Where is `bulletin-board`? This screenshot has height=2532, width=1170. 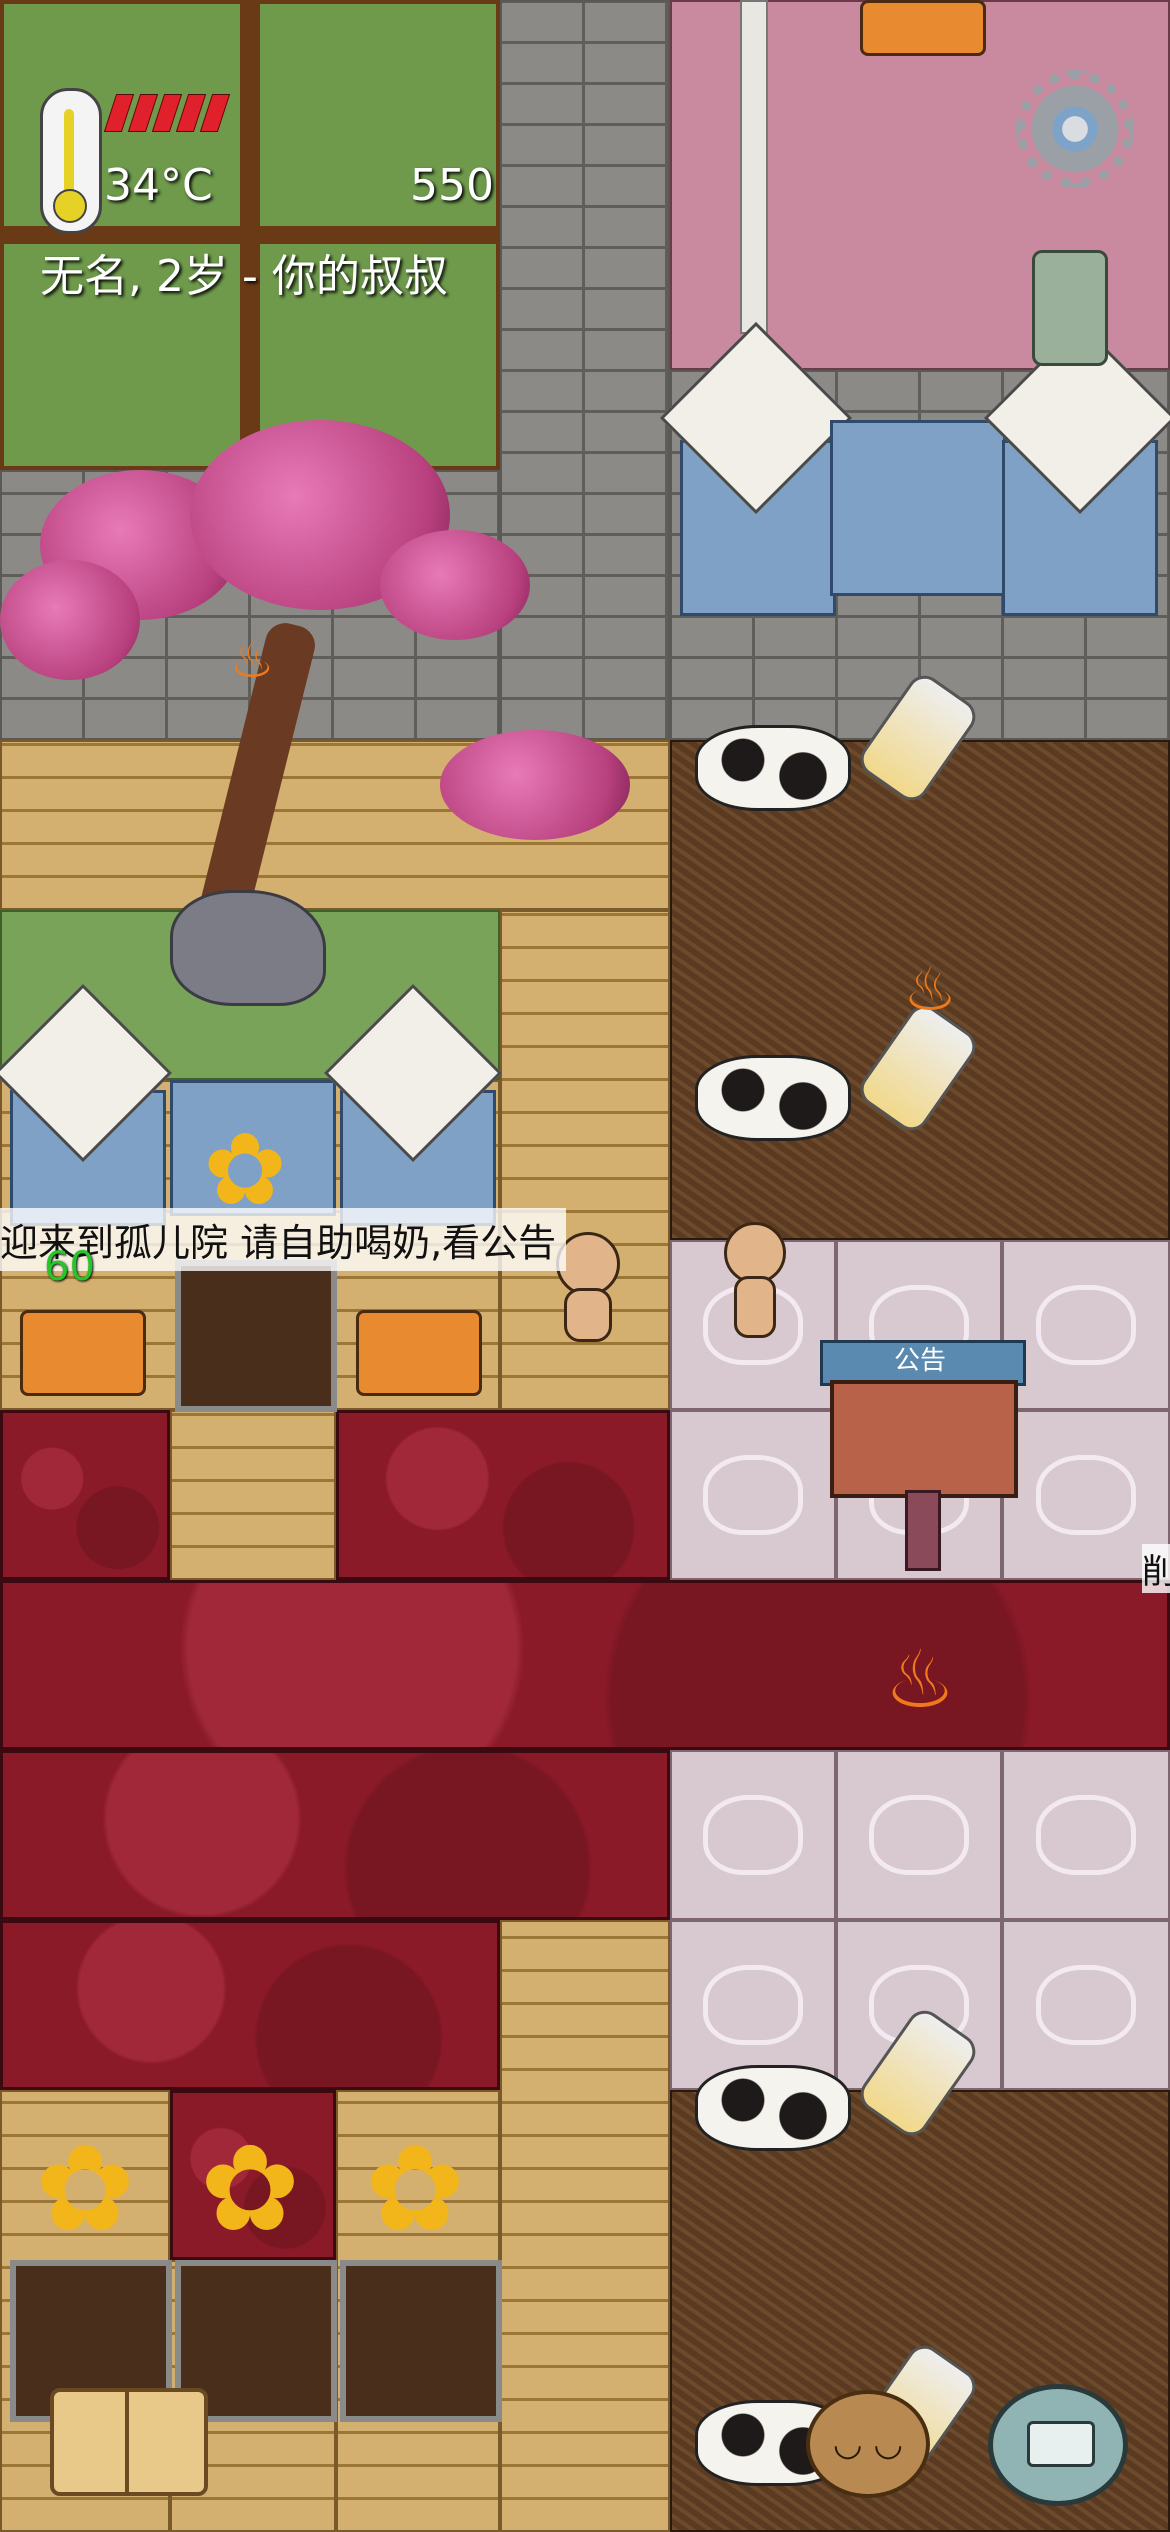 bulletin-board is located at coordinates (924, 1439).